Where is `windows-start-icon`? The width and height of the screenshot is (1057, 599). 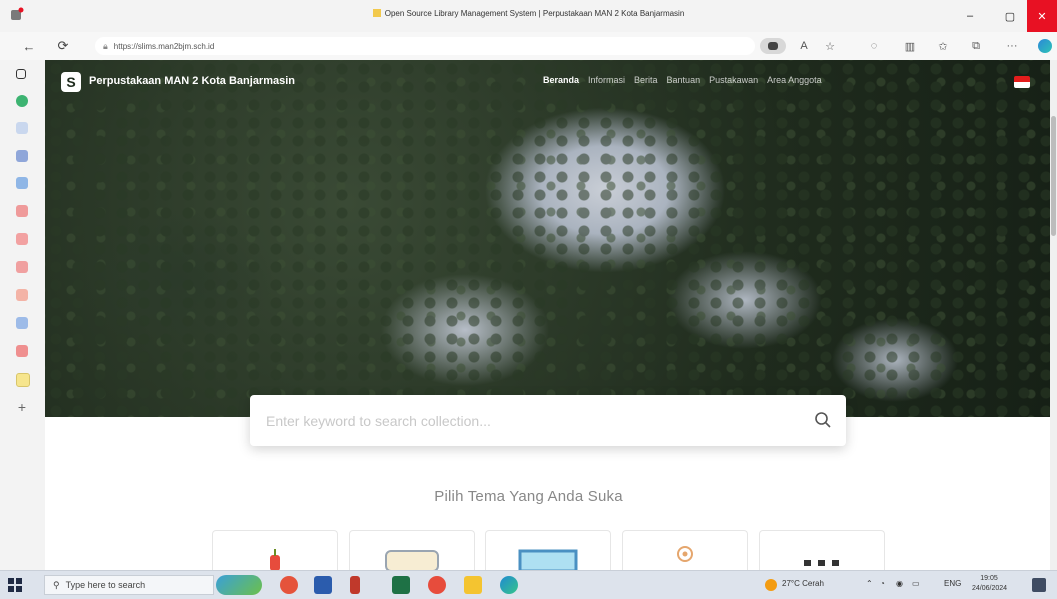
windows-start-icon is located at coordinates (15, 585).